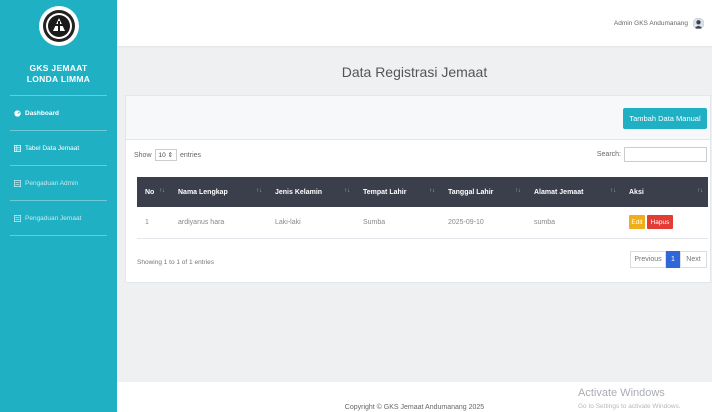 This screenshot has width=712, height=412. Describe the element at coordinates (660, 222) in the screenshot. I see `delete-button: Hapus` at that location.